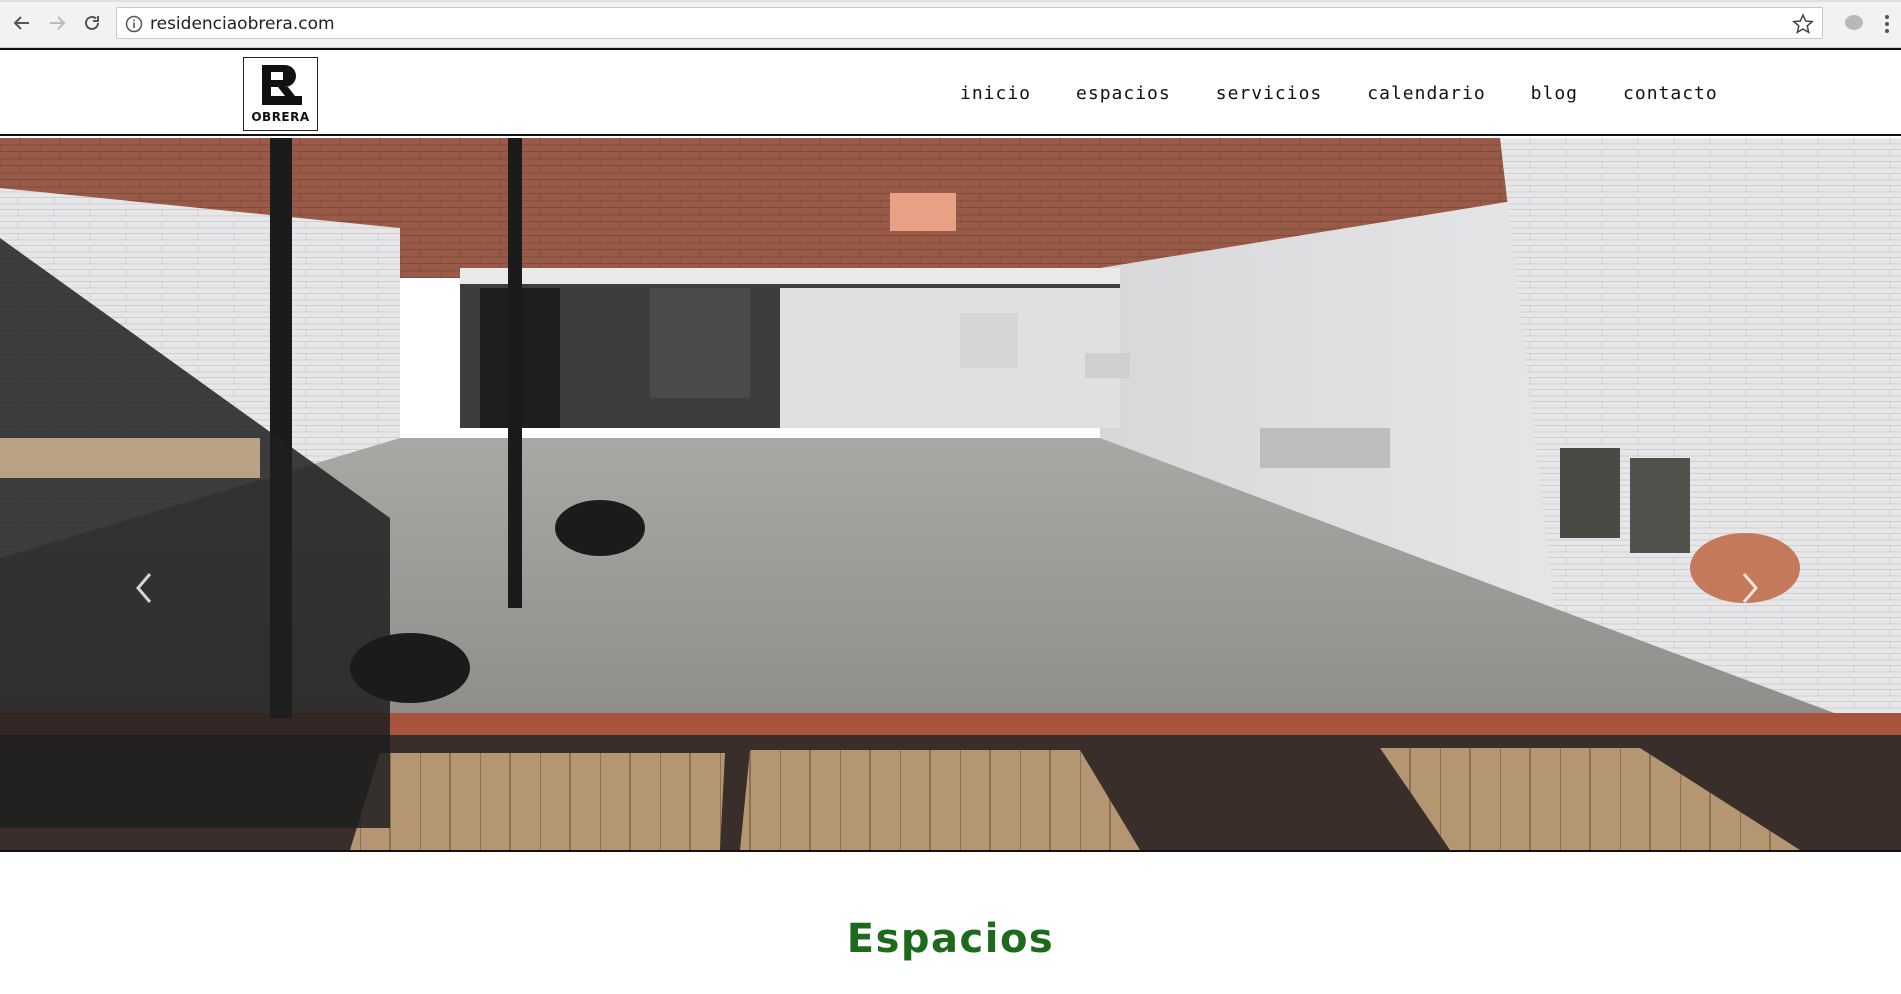 Image resolution: width=1901 pixels, height=994 pixels. I want to click on nav-espacios: espacios, so click(1123, 93).